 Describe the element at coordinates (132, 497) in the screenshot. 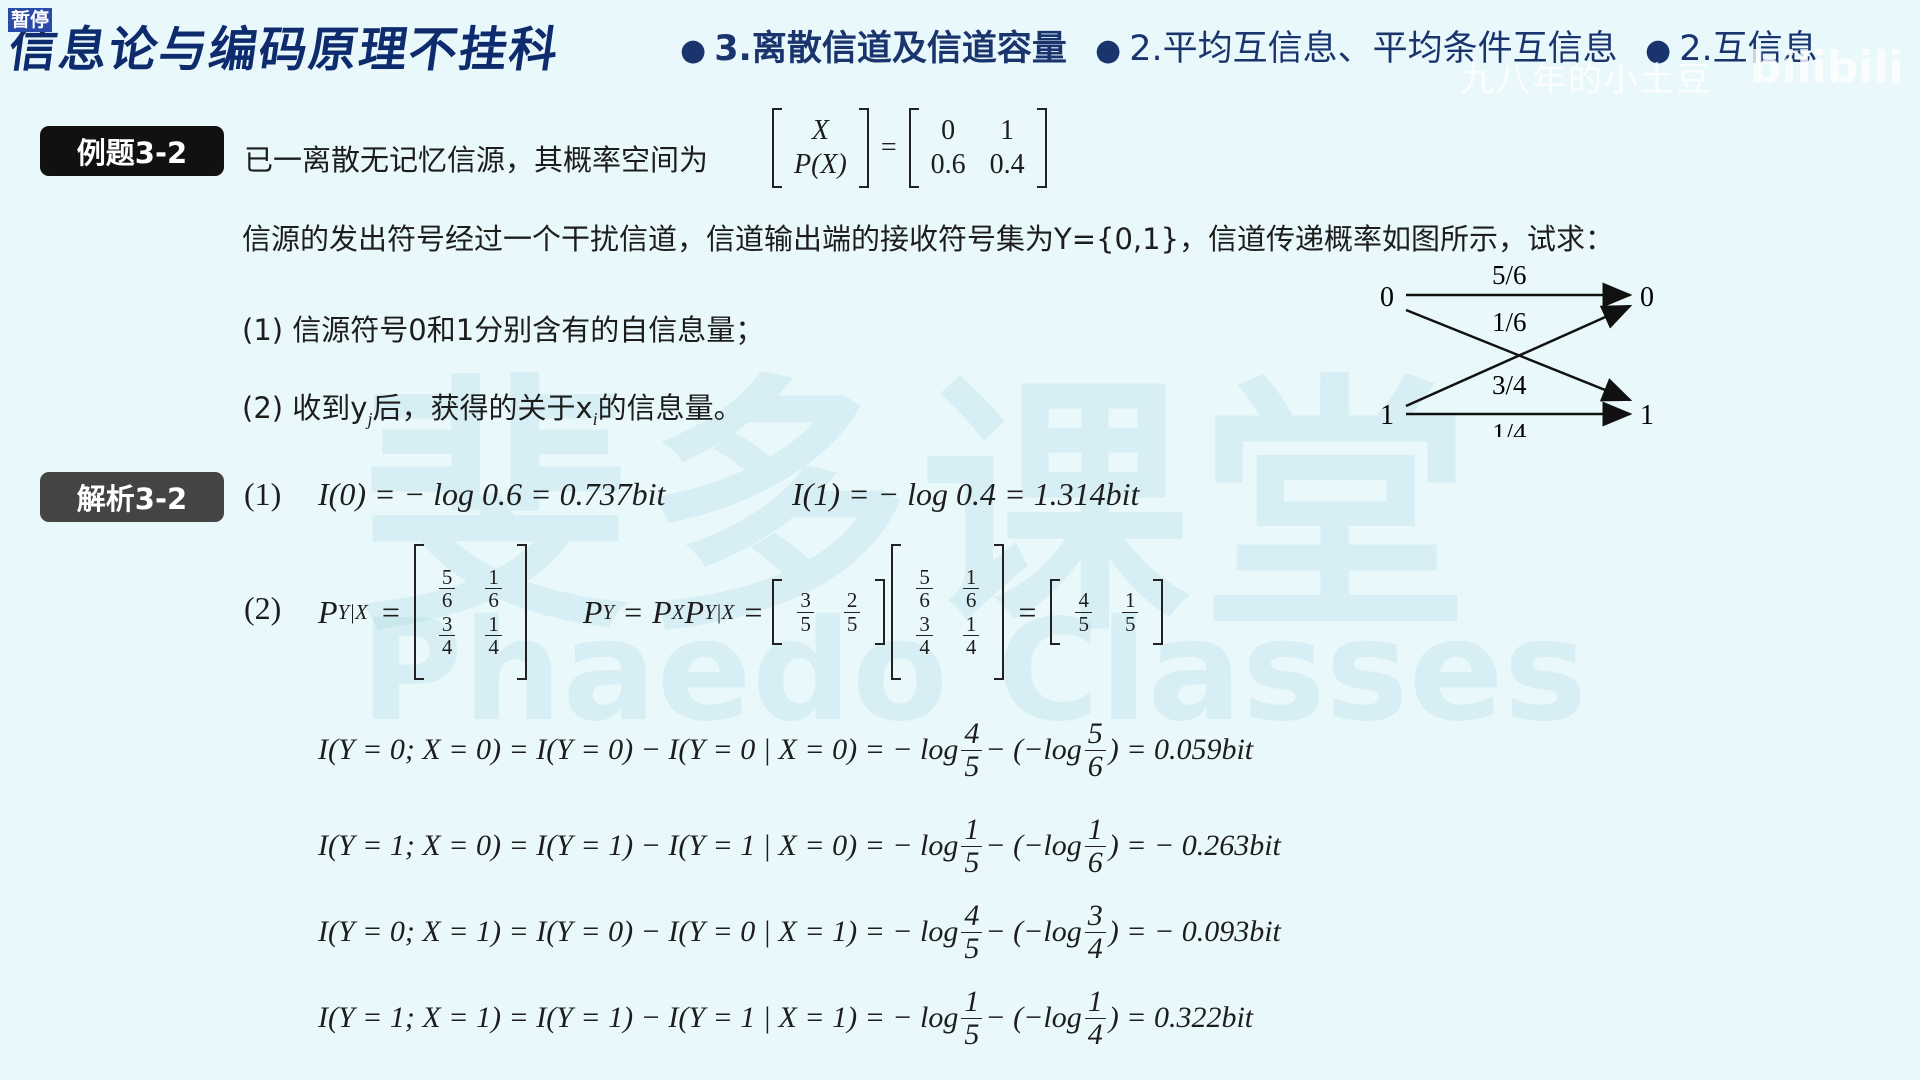

I see `solution-label: 解析3-2` at that location.